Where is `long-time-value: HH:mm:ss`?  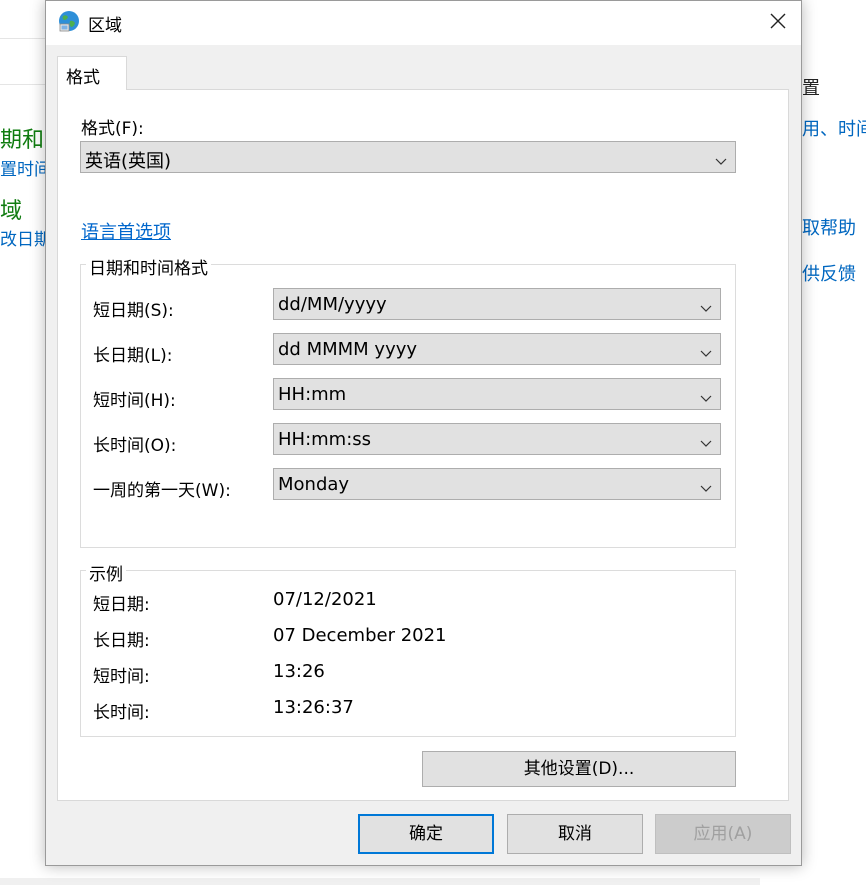
long-time-value: HH:mm:ss is located at coordinates (325, 439).